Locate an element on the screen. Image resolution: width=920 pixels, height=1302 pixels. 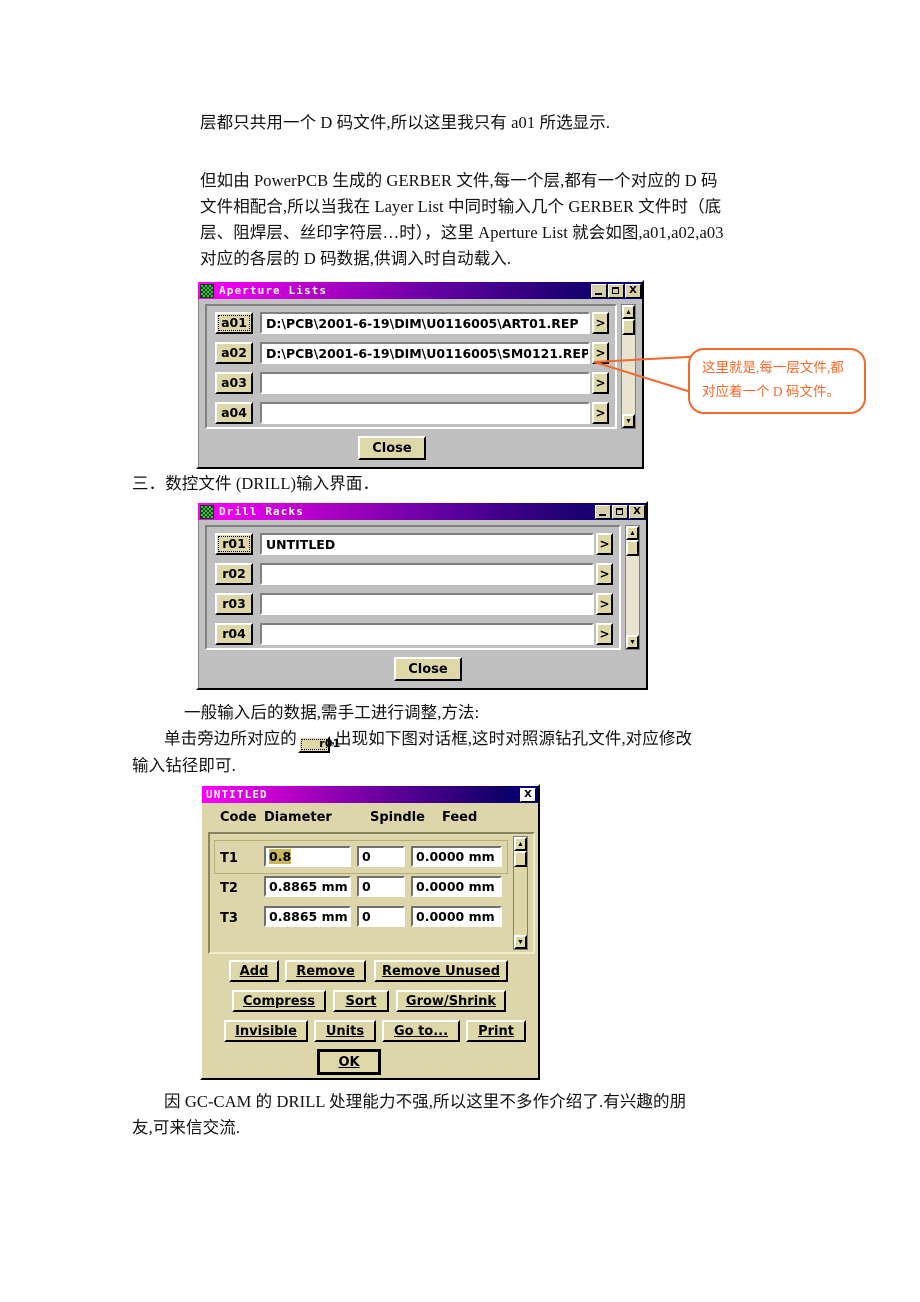
spindle-input-t3: 0 is located at coordinates (381, 916).